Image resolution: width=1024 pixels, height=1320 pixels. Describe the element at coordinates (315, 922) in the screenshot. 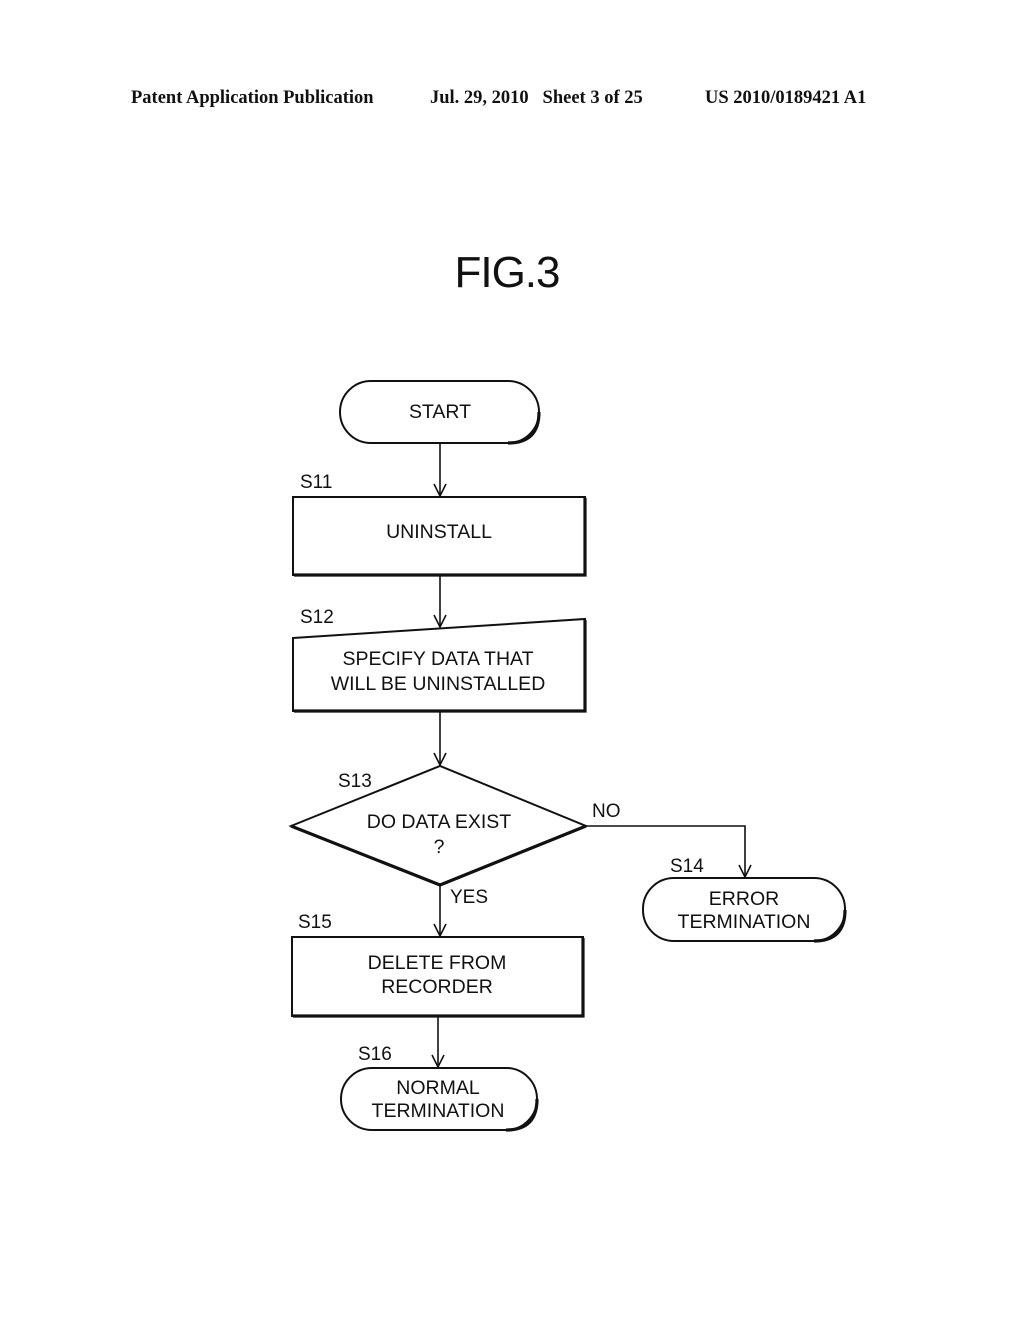

I see `step-label-s15: S15` at that location.